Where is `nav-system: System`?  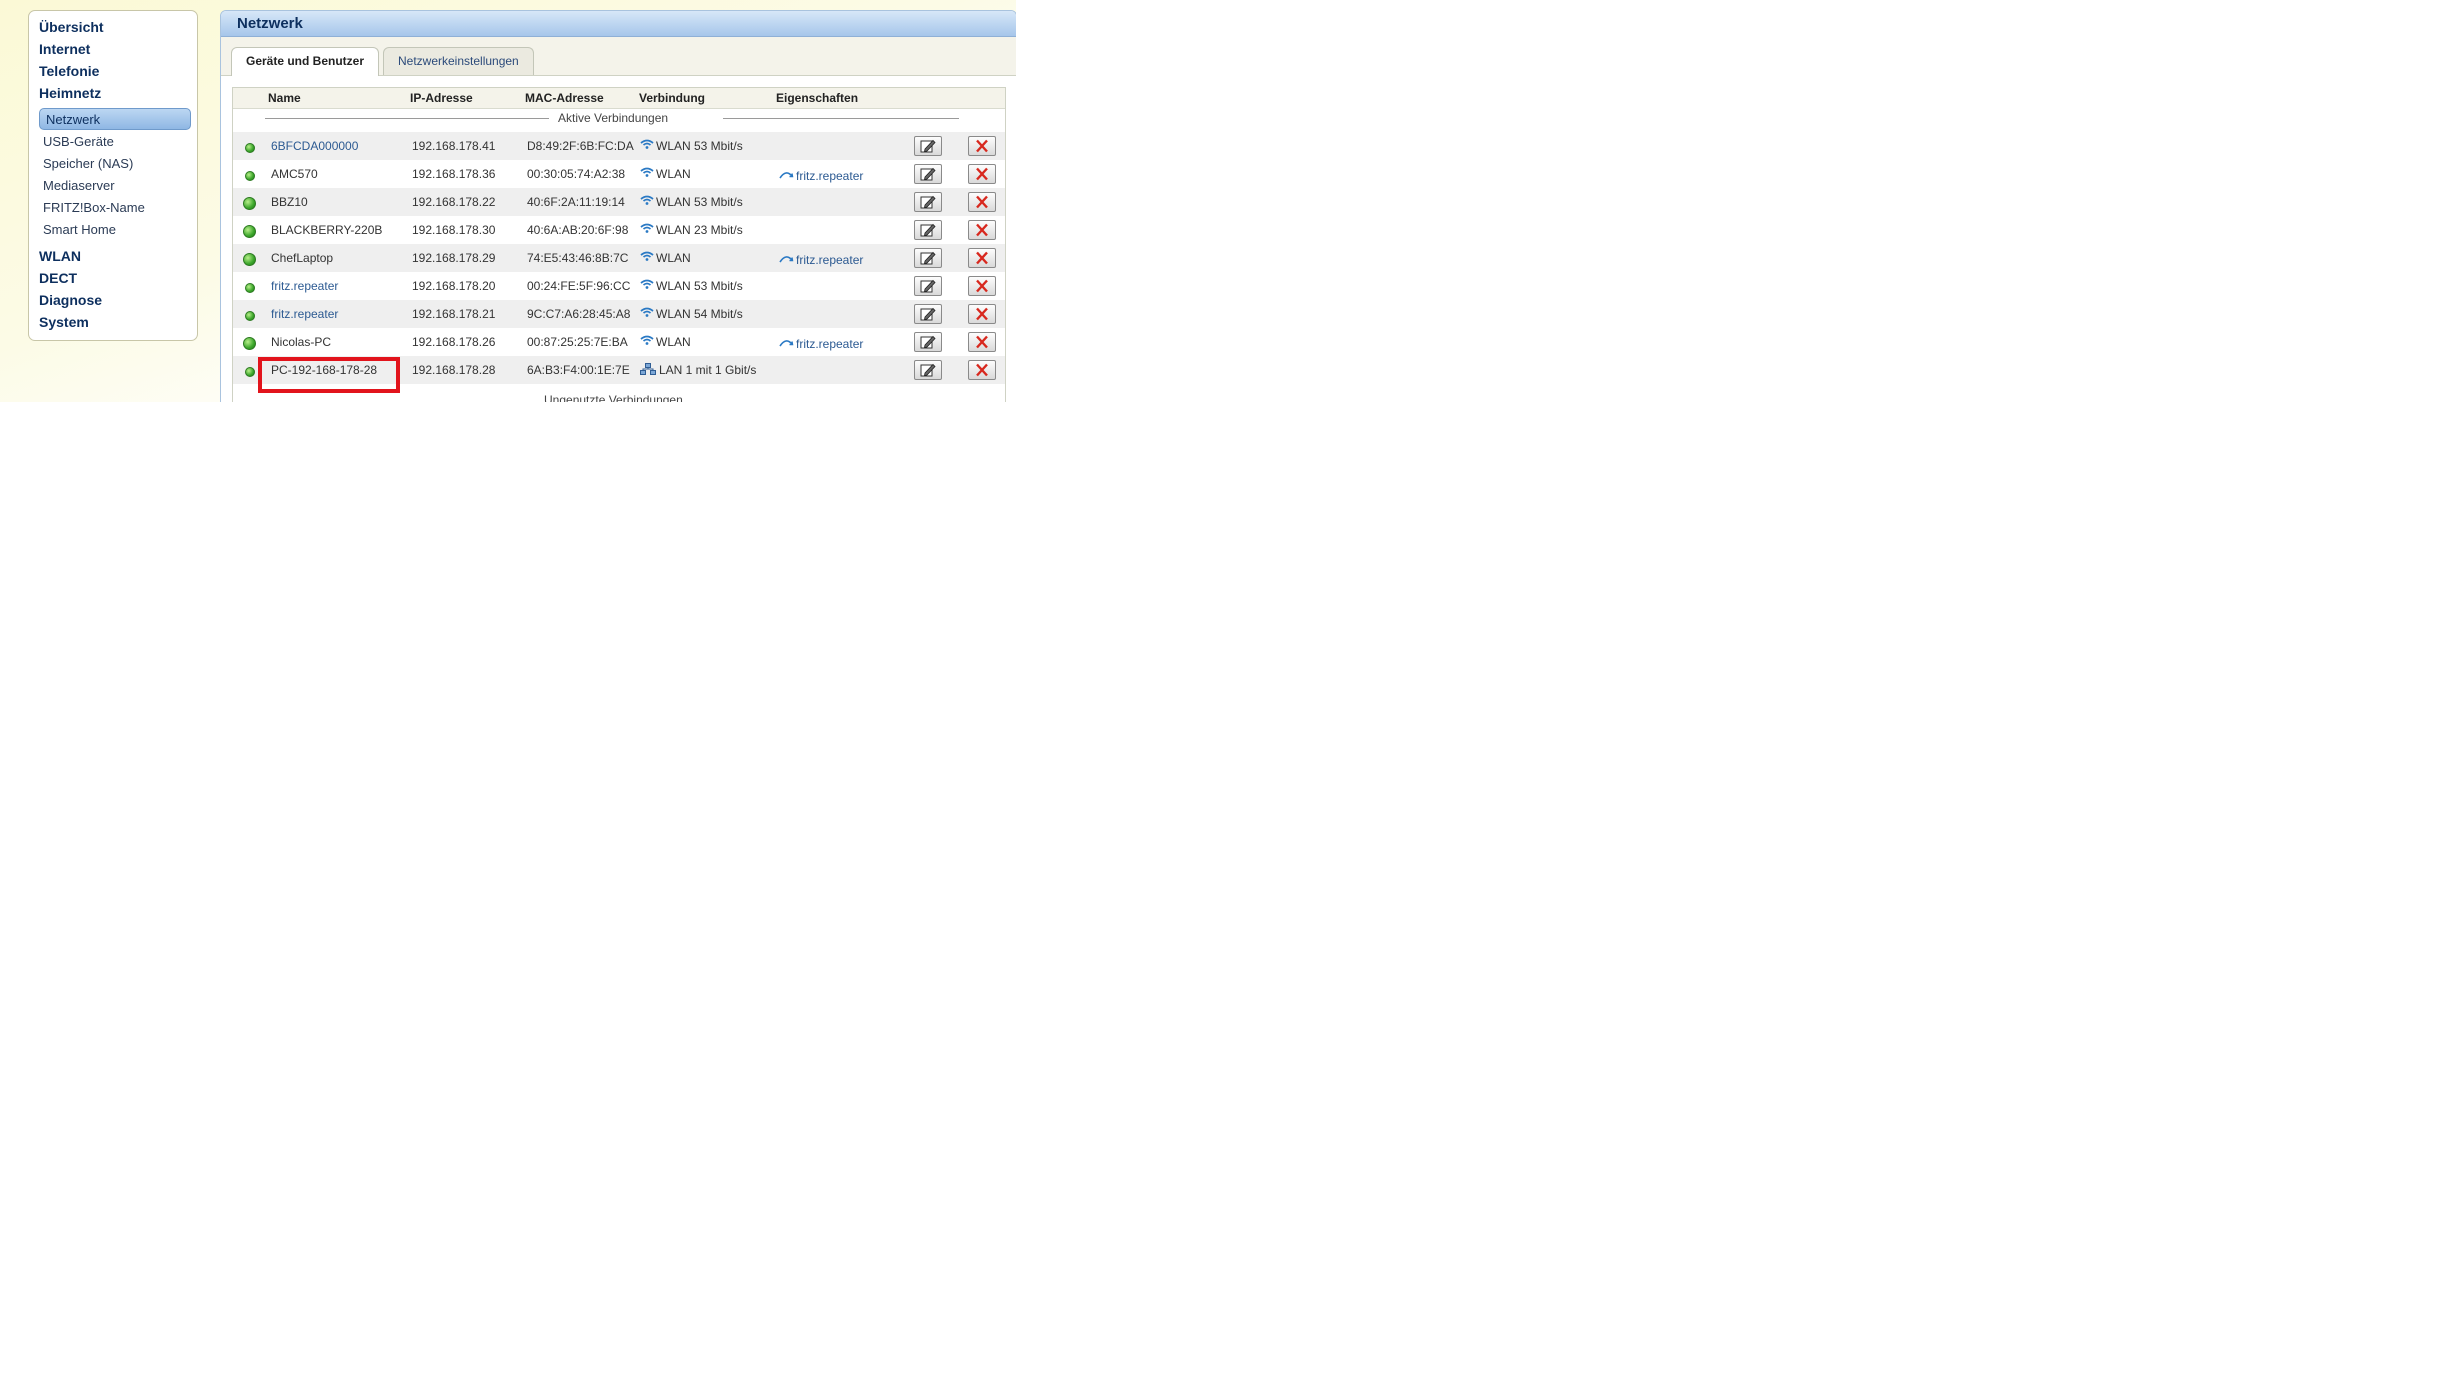
nav-system: System is located at coordinates (64, 322).